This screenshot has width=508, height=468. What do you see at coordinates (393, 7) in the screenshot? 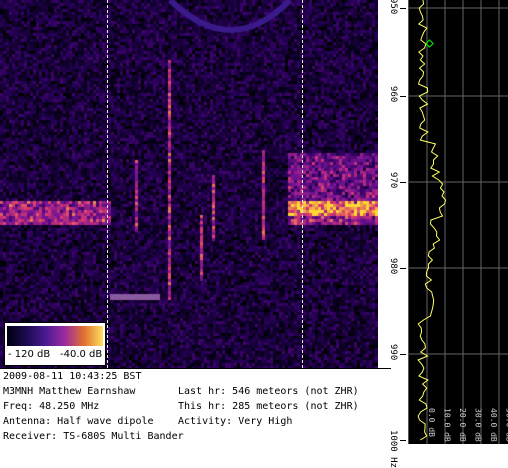
I see `freq-tick-label: 950` at bounding box center [393, 7].